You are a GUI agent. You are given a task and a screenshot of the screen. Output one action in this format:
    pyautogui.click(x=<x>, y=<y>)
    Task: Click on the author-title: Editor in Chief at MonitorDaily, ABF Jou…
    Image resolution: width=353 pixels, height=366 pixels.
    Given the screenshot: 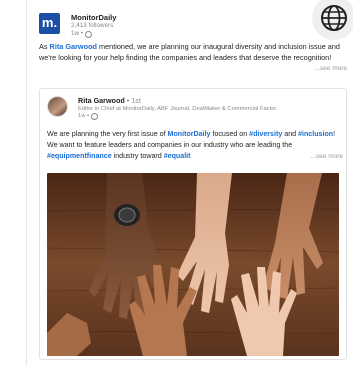 What is the action you would take?
    pyautogui.click(x=177, y=109)
    